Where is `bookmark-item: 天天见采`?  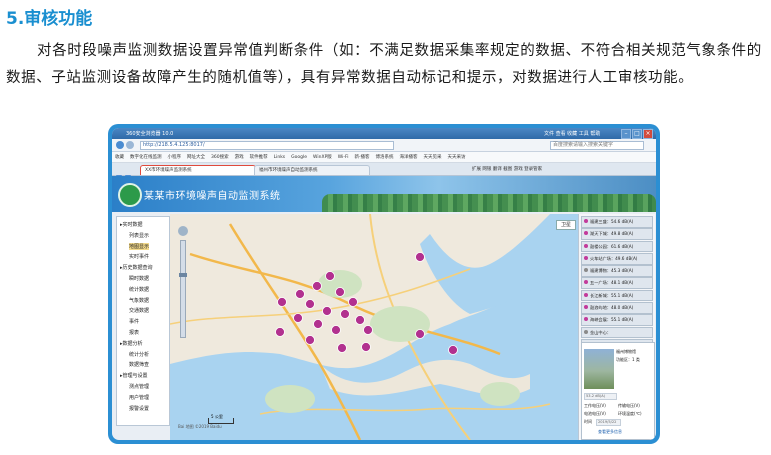
bookmark-item: 天天见采 is located at coordinates (432, 157).